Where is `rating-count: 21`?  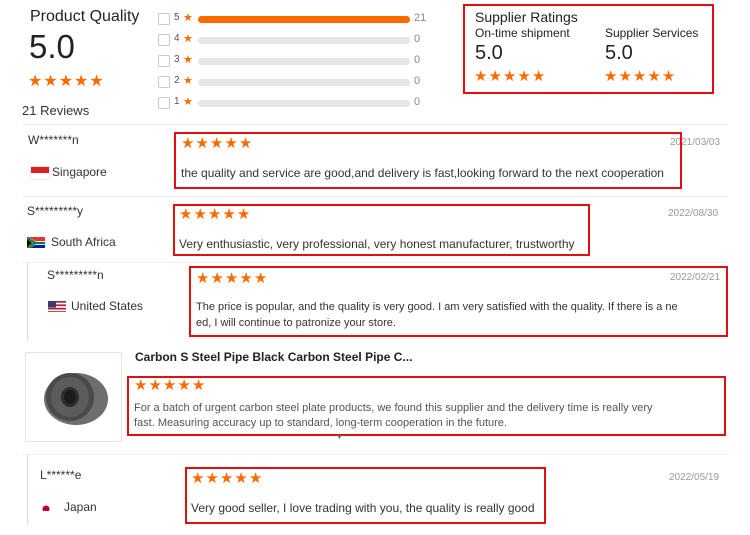
rating-count: 21 is located at coordinates (420, 18).